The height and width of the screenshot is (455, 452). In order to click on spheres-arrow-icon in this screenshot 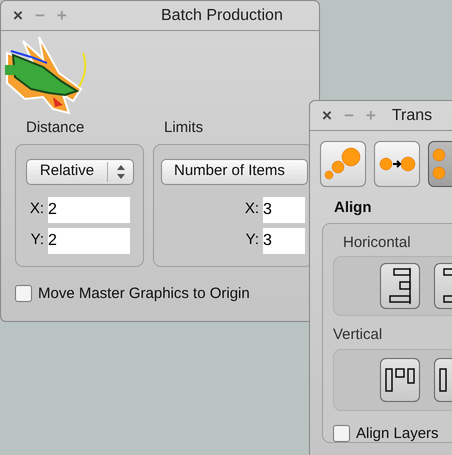, I will do `click(397, 164)`.